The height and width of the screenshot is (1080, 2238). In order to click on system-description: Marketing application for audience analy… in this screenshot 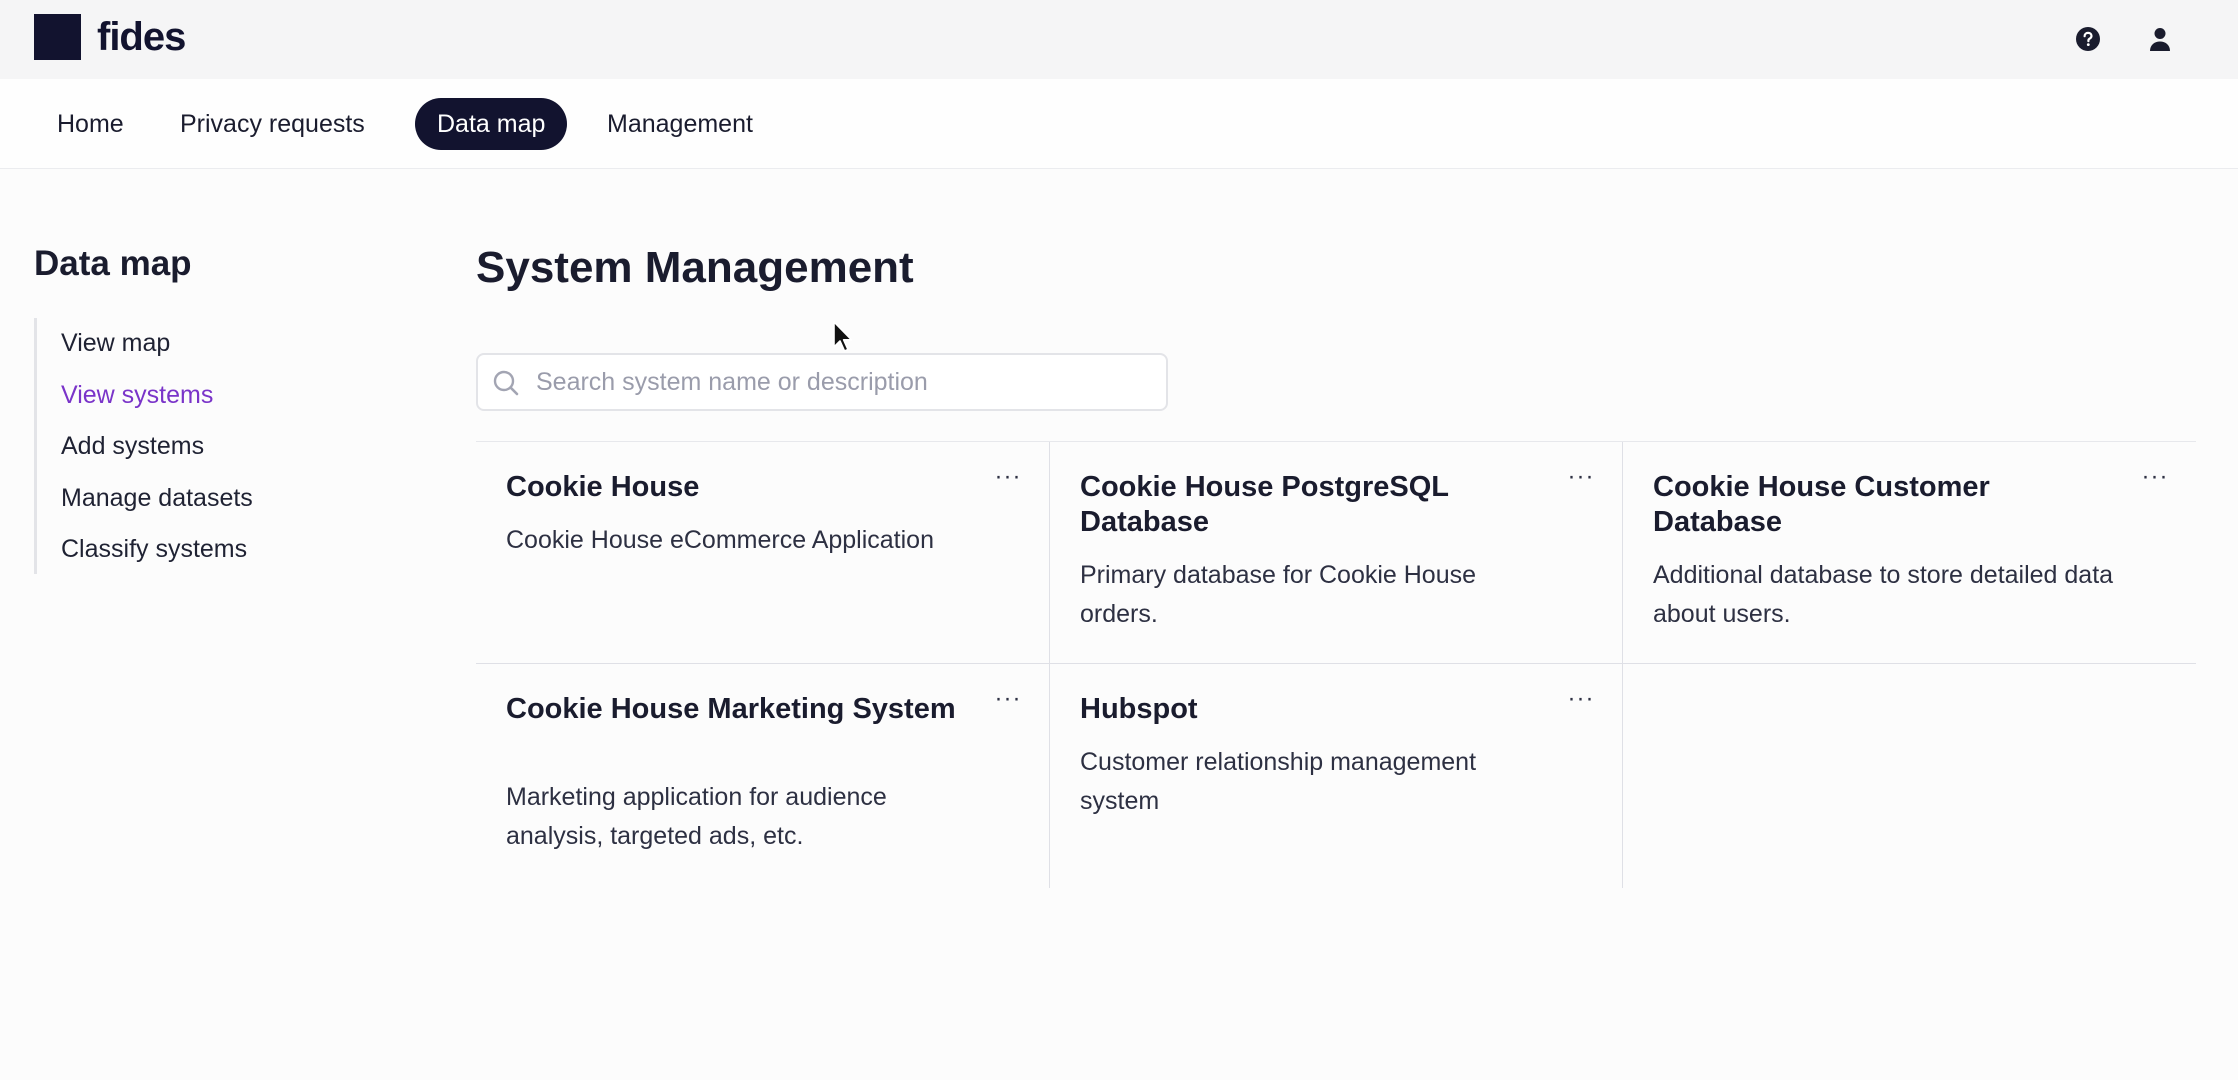, I will do `click(696, 816)`.